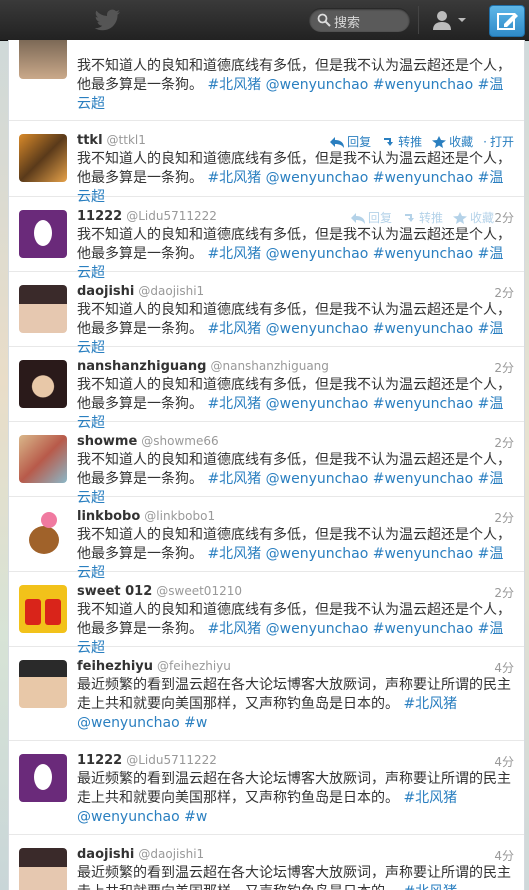 This screenshot has width=529, height=890. What do you see at coordinates (159, 591) in the screenshot?
I see `user-name: sweet 012 @sweet01210` at bounding box center [159, 591].